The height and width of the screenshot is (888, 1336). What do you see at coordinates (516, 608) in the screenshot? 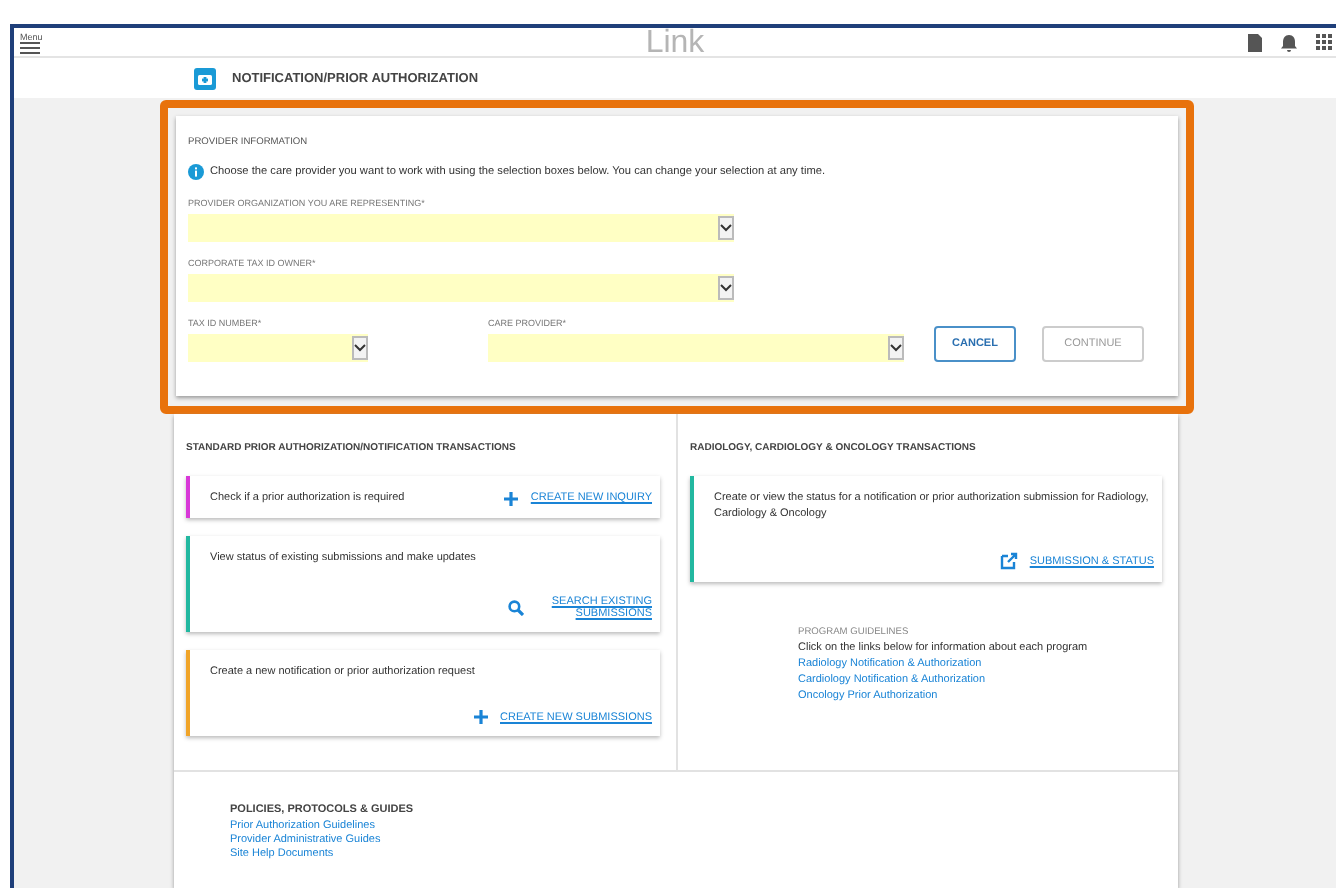
I see `search-icon` at bounding box center [516, 608].